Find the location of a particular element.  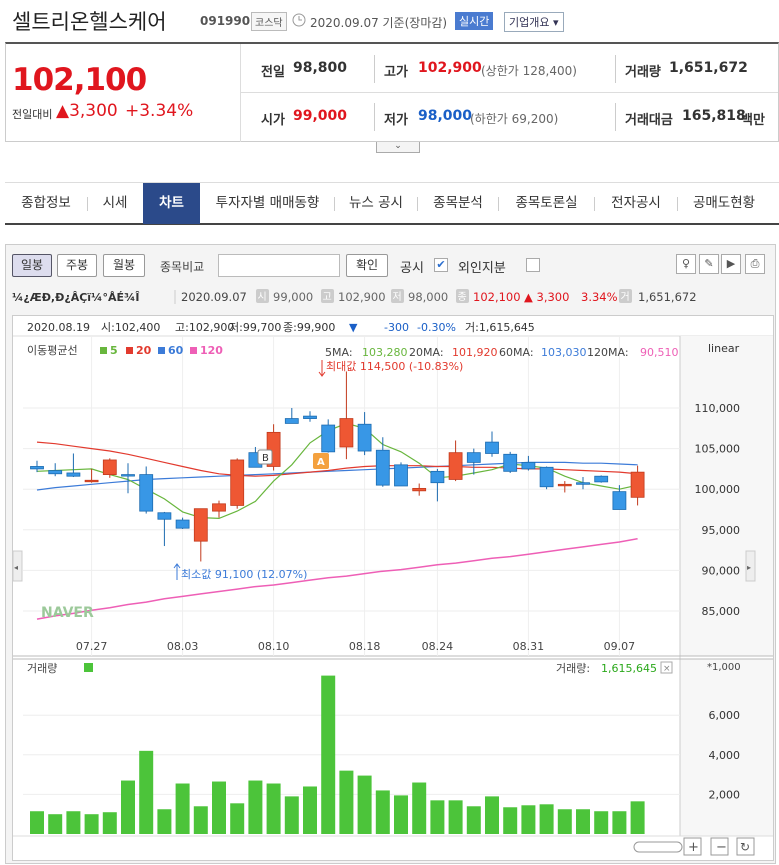

market-badge: 코스닥 is located at coordinates (269, 21).